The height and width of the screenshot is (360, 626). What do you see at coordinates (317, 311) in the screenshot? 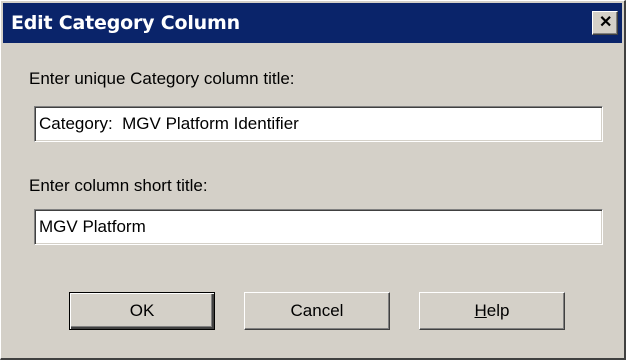
I see `cancel-button: Cancel` at bounding box center [317, 311].